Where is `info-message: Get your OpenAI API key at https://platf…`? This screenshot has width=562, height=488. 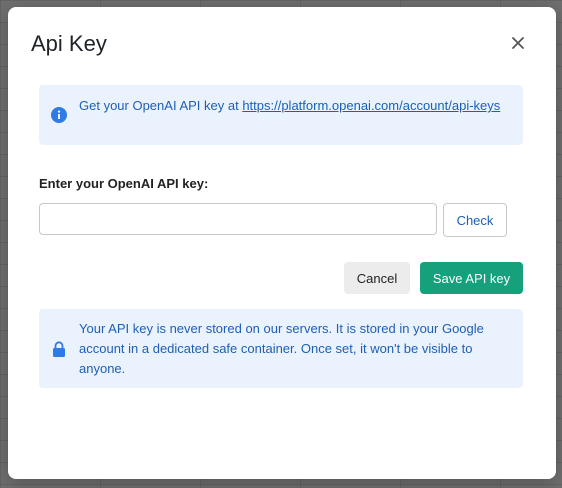
info-message: Get your OpenAI API key at https://platf… is located at coordinates (294, 106).